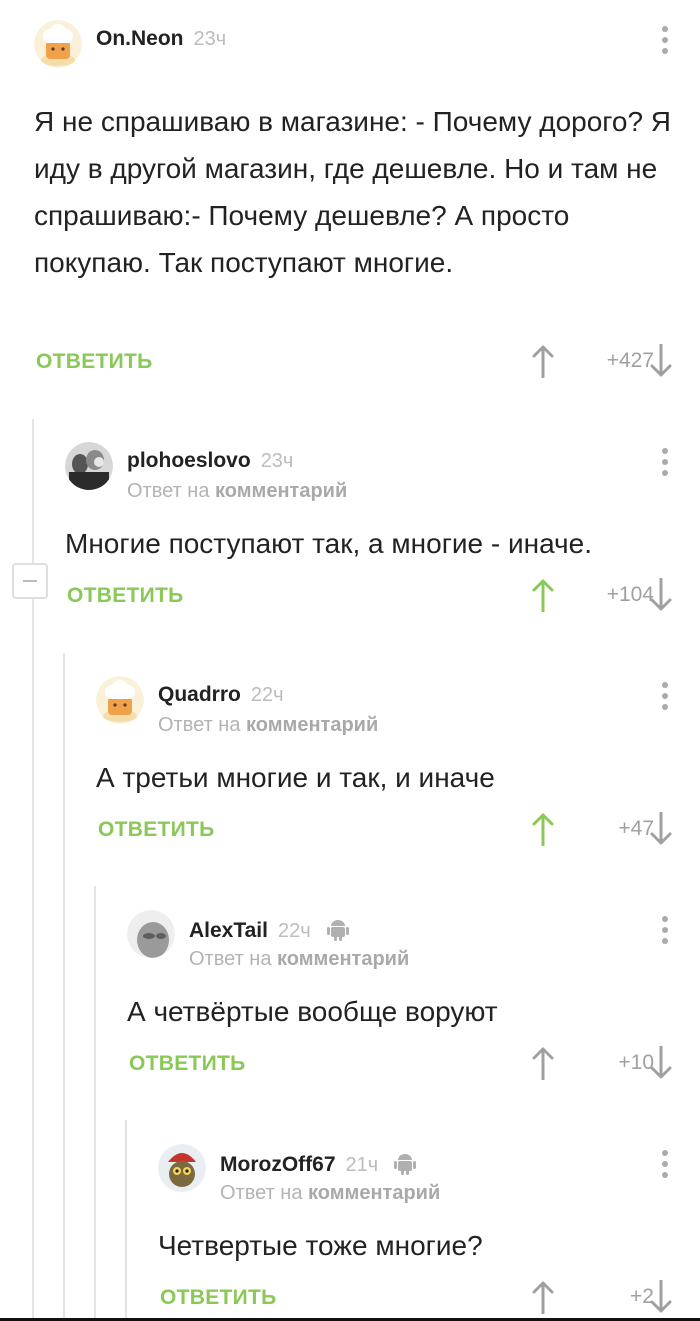 The image size is (700, 1321). What do you see at coordinates (221, 695) in the screenshot?
I see `comment-author: Quadrro 22ч` at bounding box center [221, 695].